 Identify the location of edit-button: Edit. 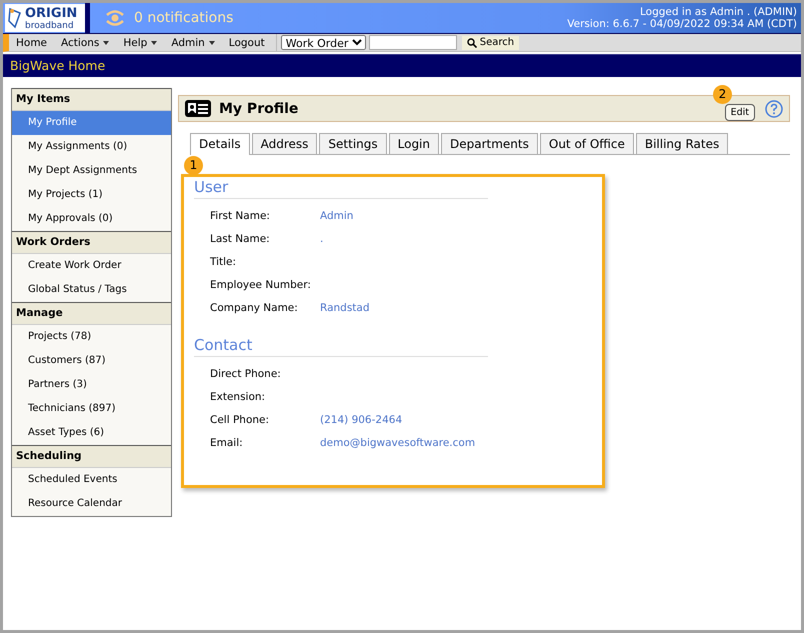
(739, 112).